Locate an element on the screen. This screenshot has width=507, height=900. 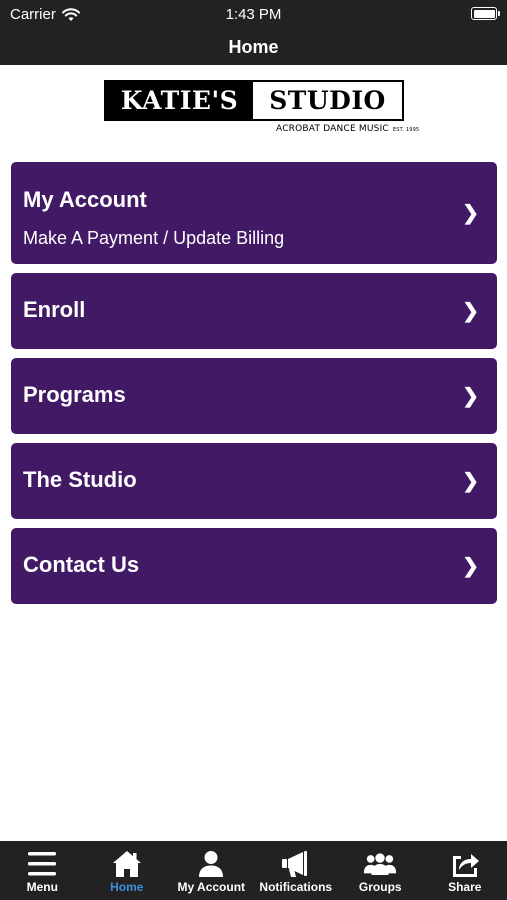
tab-groups: Groups is located at coordinates (380, 870).